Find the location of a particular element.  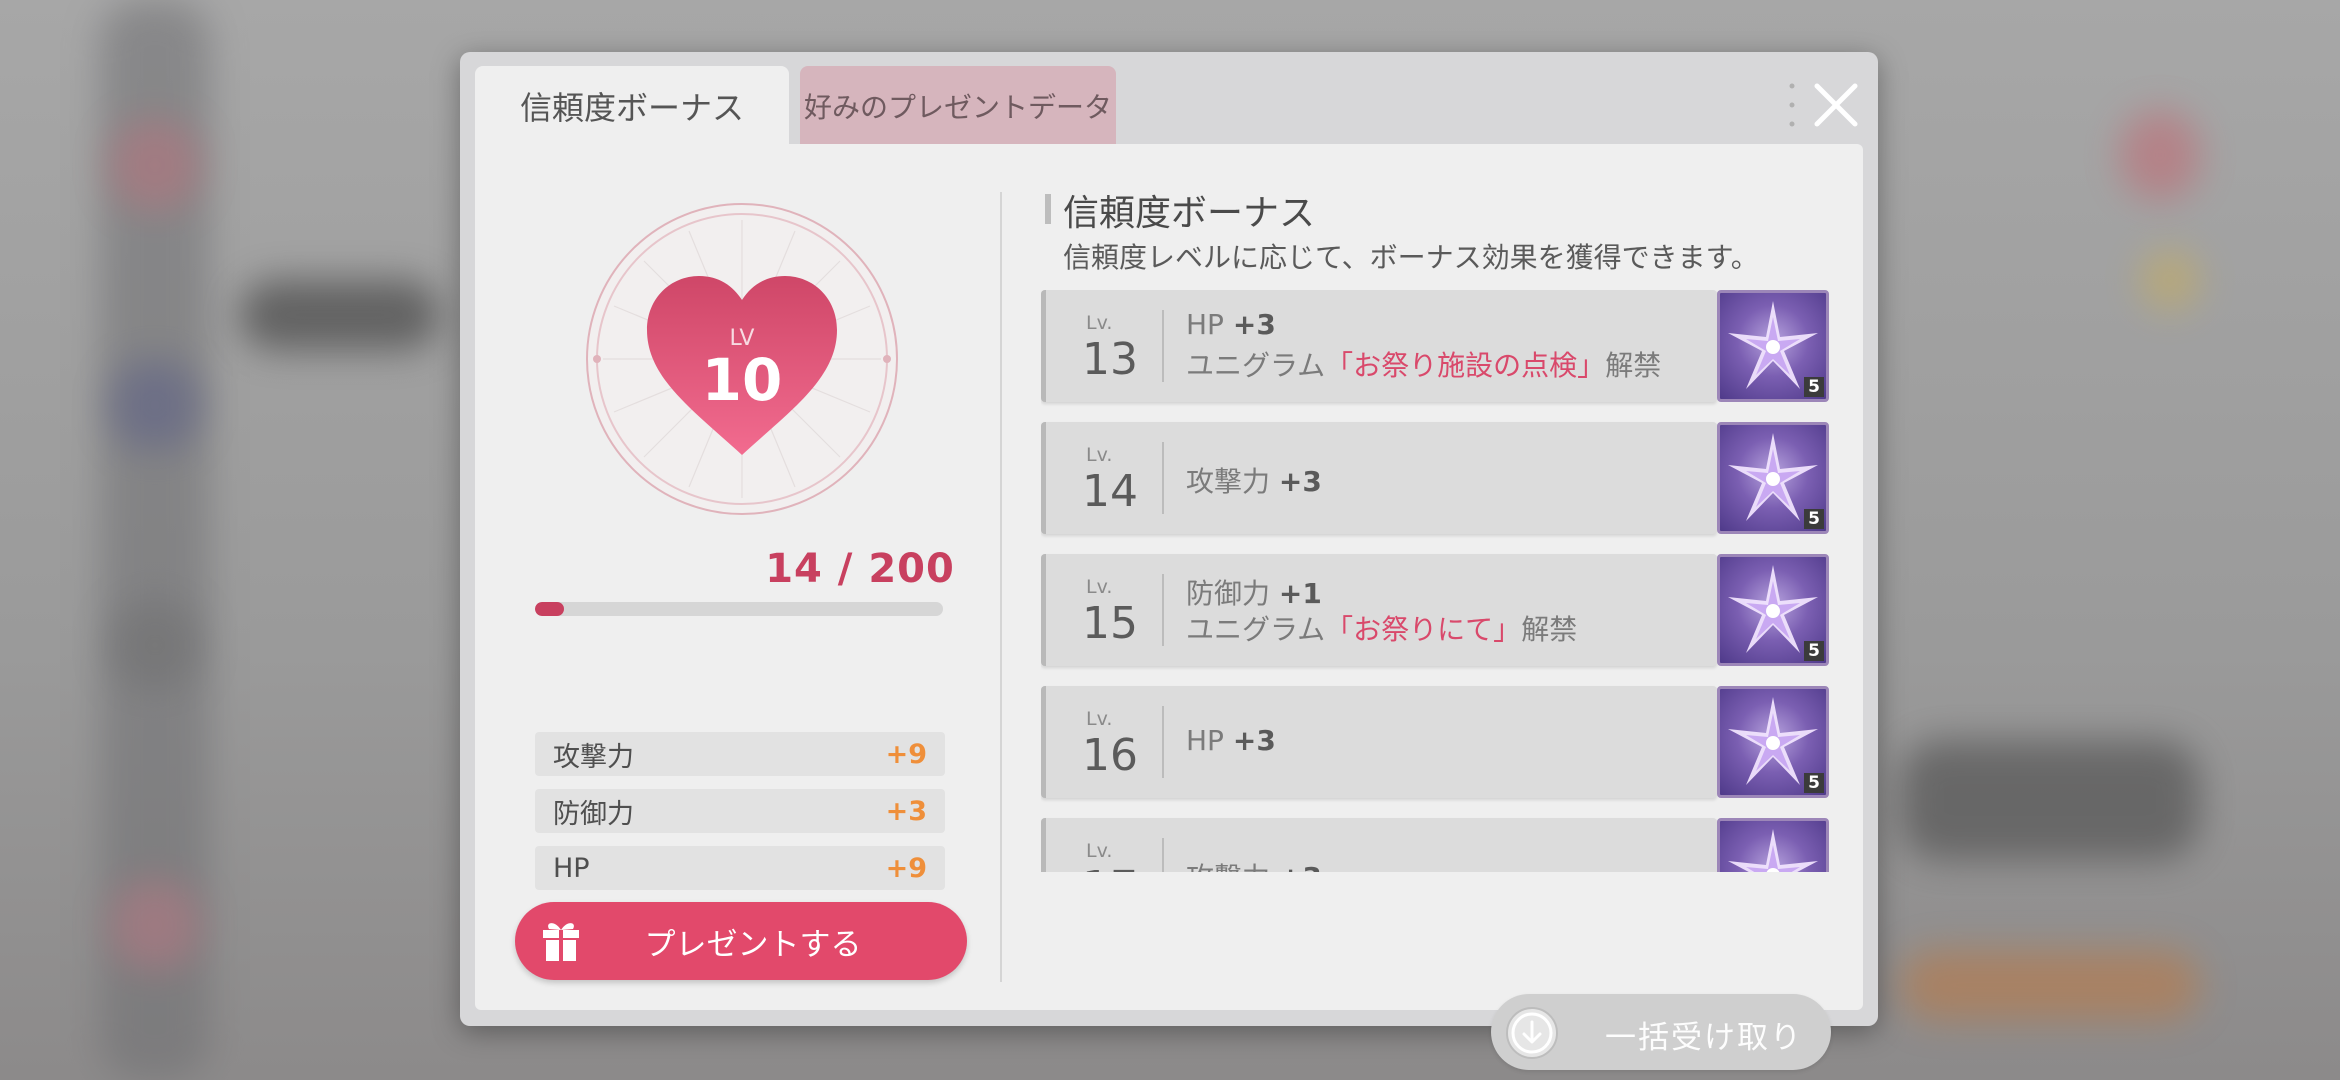

section-description: 信頼度レベルに応じて、ボーナス効果を獲得できます。 is located at coordinates (1411, 257).